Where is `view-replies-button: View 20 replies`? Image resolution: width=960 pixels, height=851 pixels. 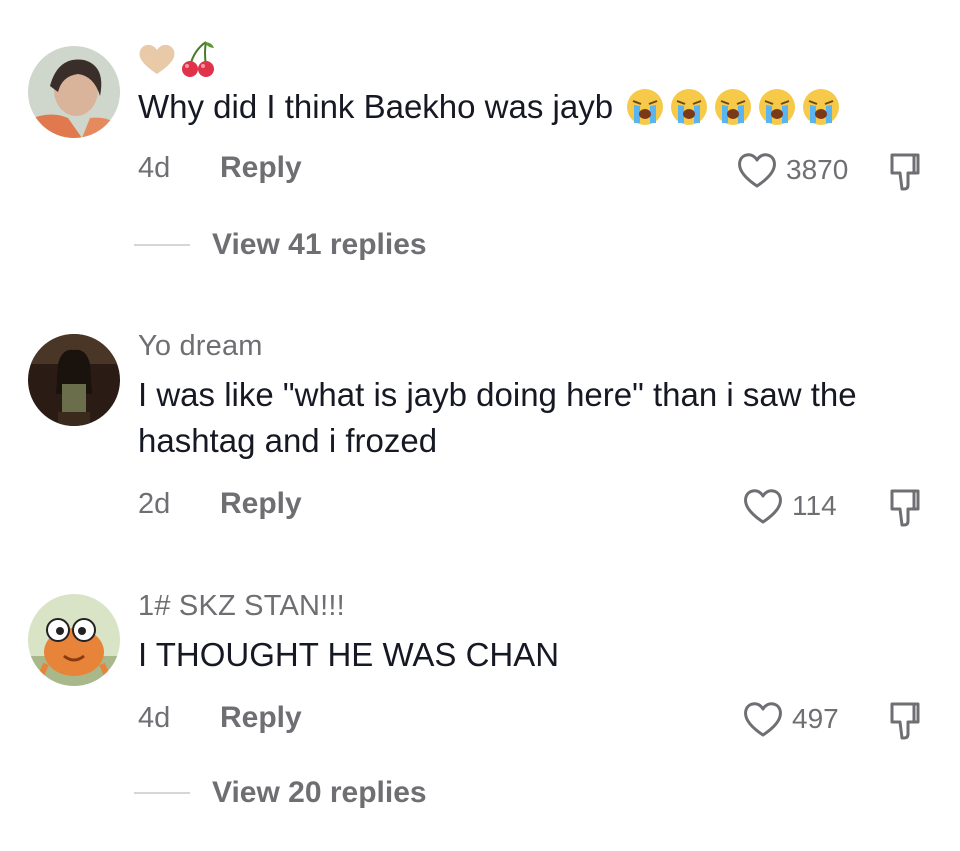
view-replies-button: View 20 replies is located at coordinates (280, 793).